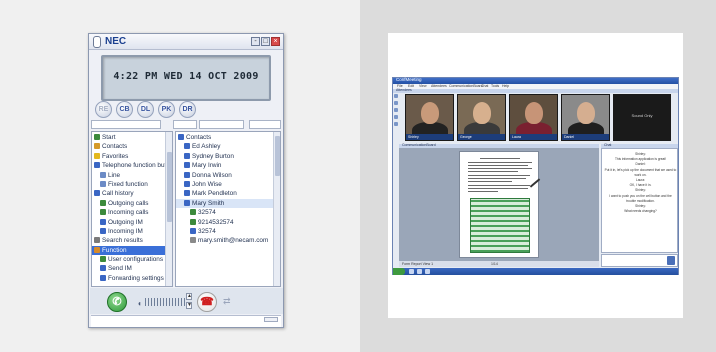  I want to click on video-tile: Shirley, so click(429, 117).